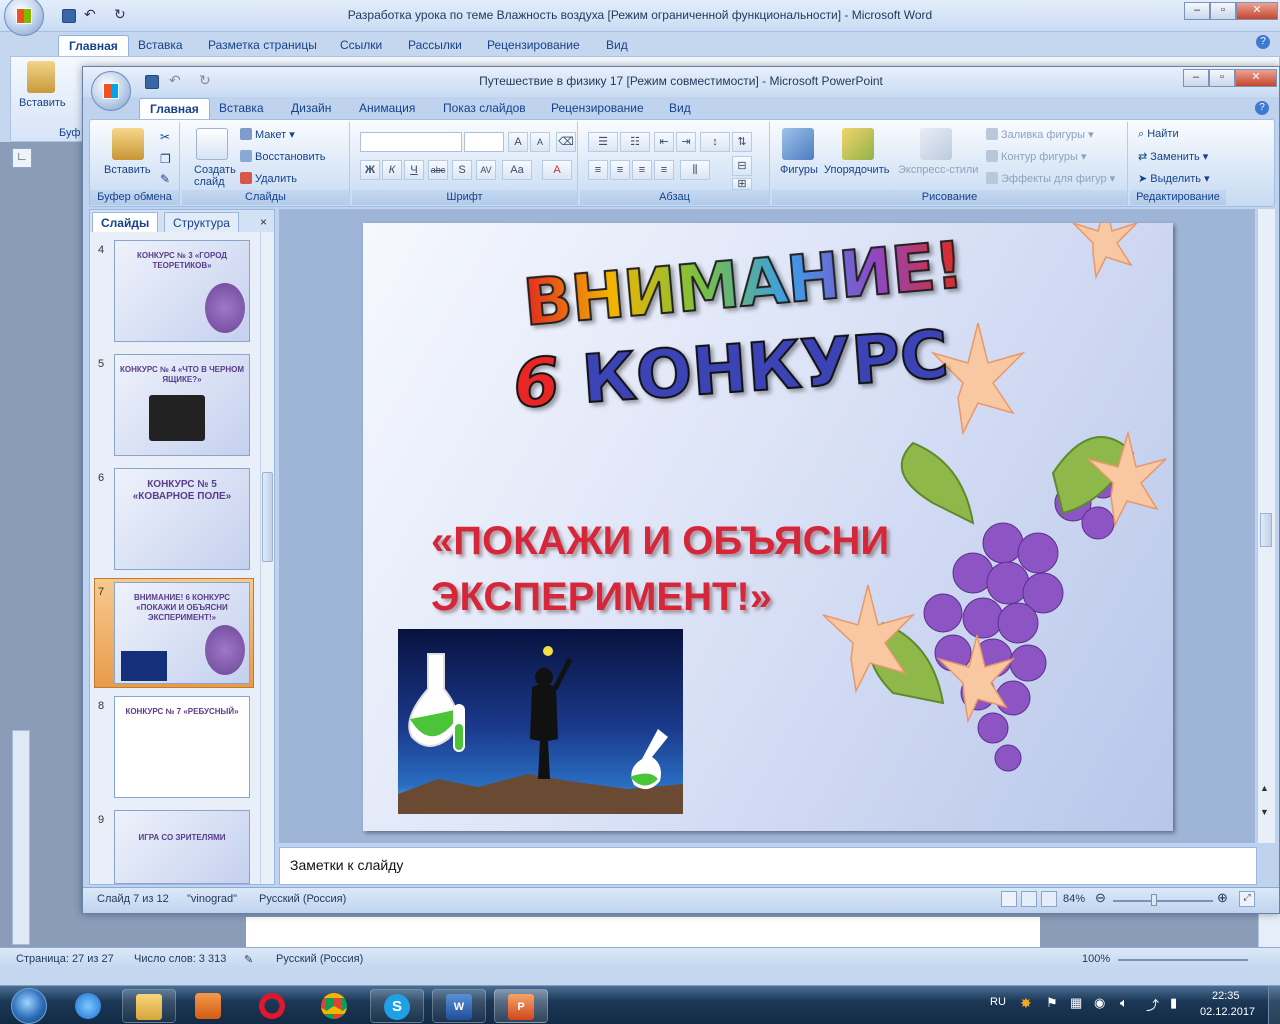 This screenshot has height=1024, width=1280. Describe the element at coordinates (370, 170) in the screenshot. I see `bold-icon: Ж` at that location.